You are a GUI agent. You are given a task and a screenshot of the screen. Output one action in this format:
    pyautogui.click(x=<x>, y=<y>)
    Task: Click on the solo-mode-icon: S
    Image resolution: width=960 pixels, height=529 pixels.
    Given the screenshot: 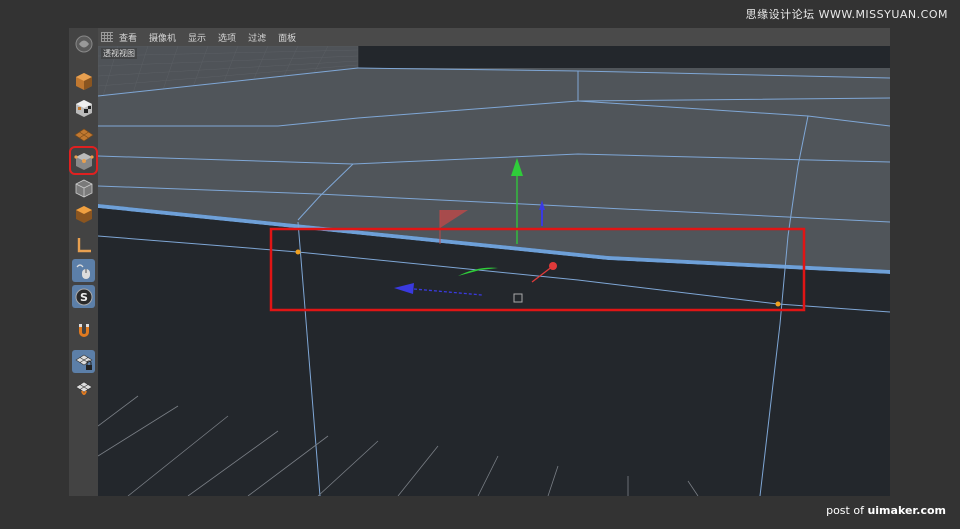 What is the action you would take?
    pyautogui.click(x=83, y=296)
    